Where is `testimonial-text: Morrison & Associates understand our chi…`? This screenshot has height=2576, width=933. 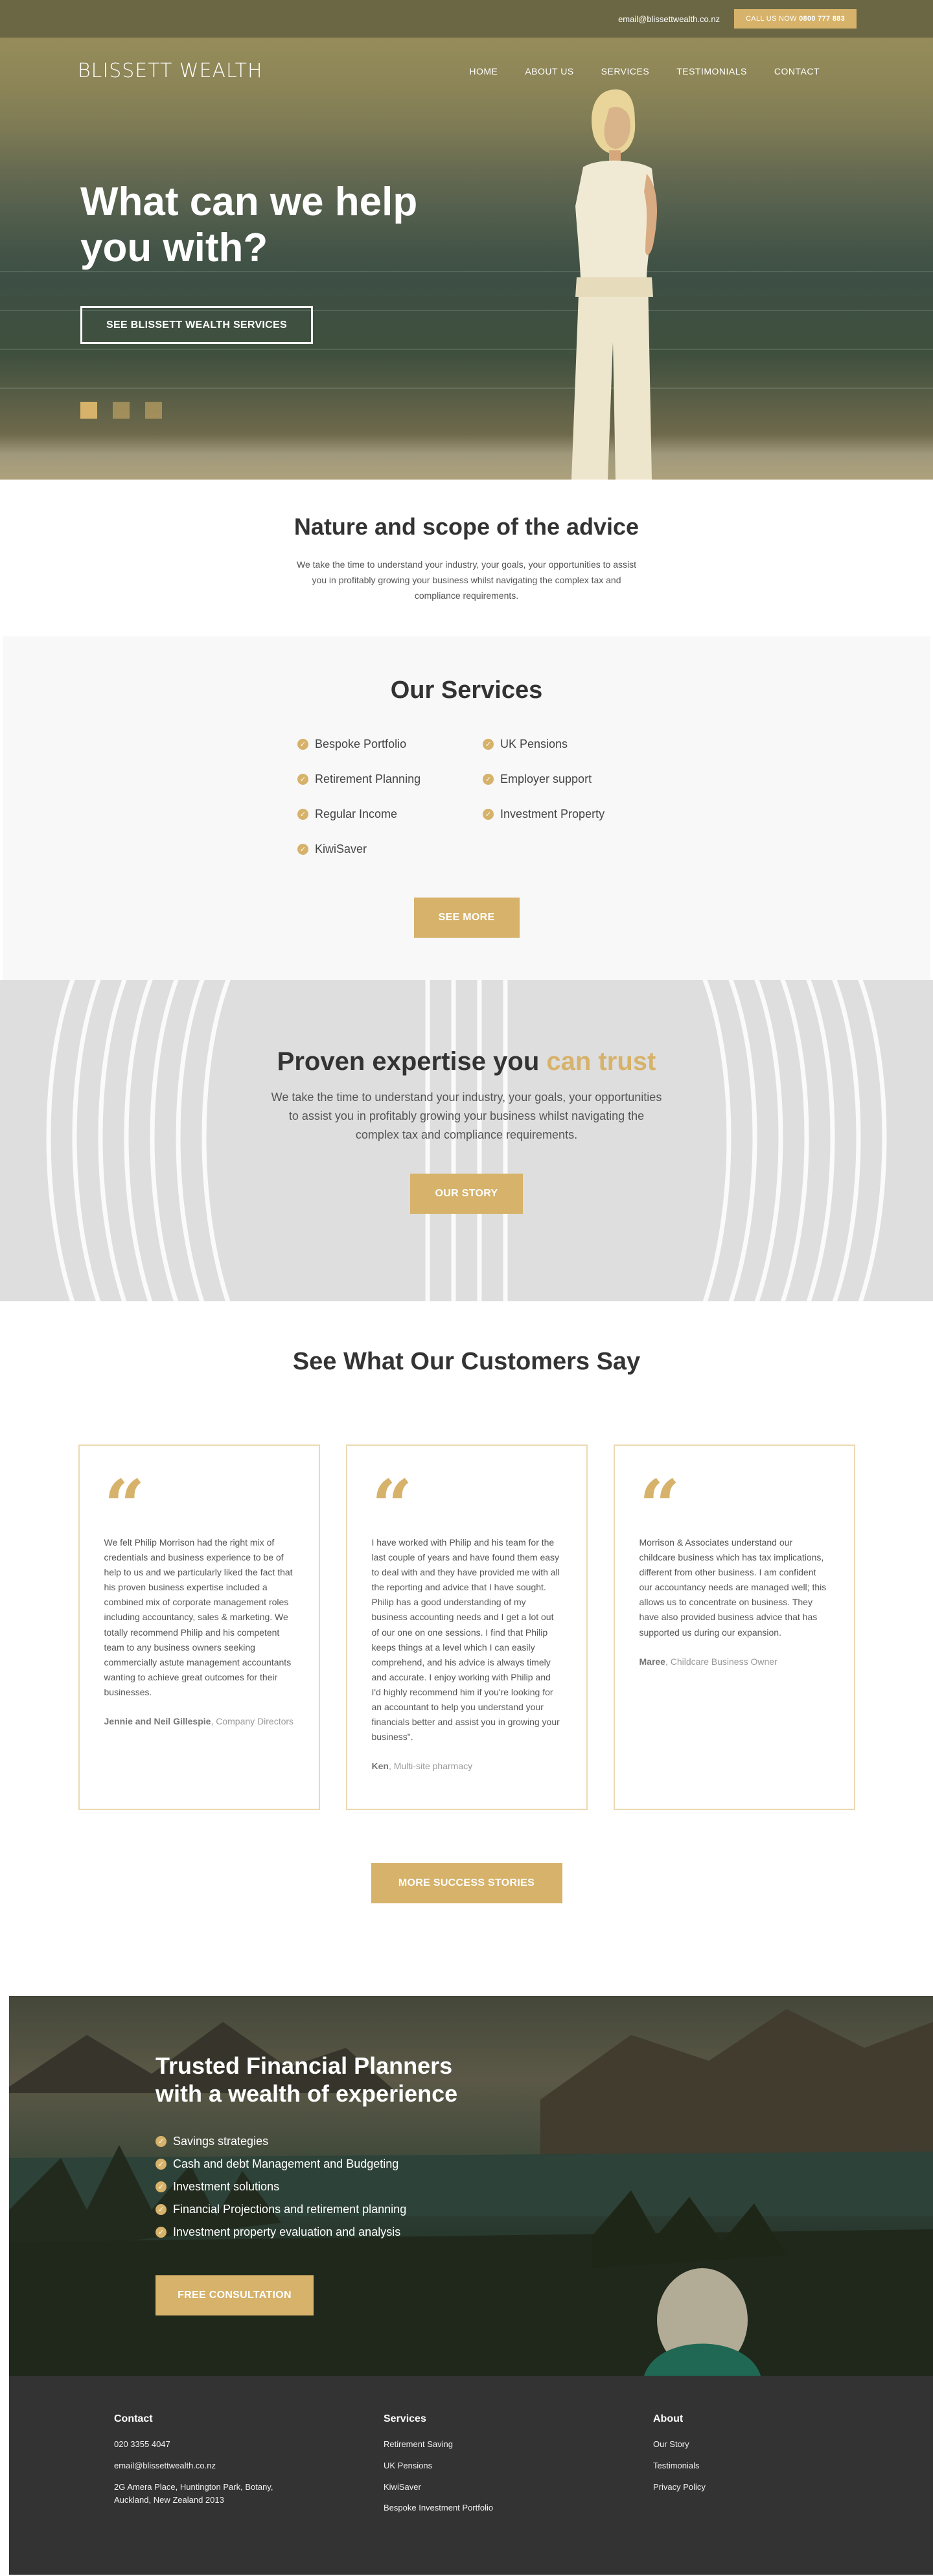
testimonial-text: Morrison & Associates understand our chi… is located at coordinates (733, 1588).